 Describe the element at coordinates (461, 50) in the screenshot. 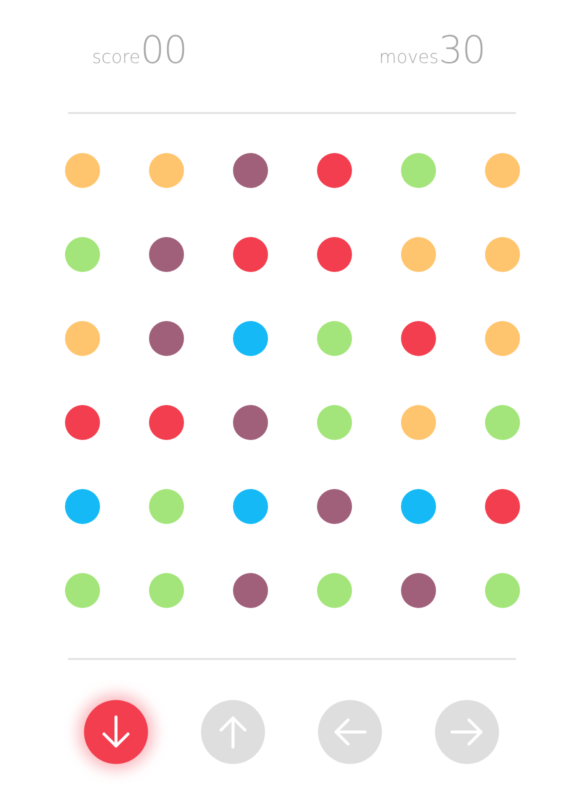

I see `stat-value: 30` at that location.